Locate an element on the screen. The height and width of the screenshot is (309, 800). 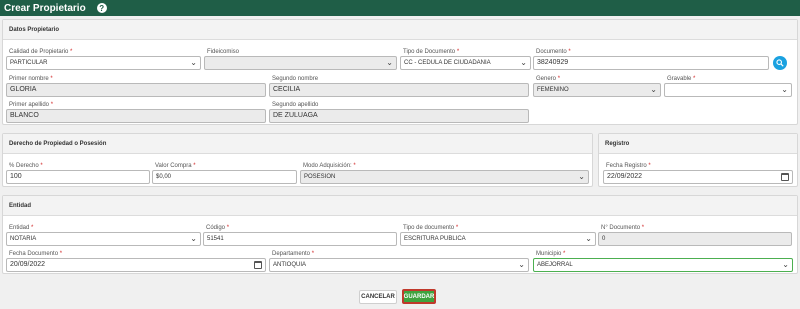
segundo-apellido-input: DE ZULUAGA is located at coordinates (399, 116).